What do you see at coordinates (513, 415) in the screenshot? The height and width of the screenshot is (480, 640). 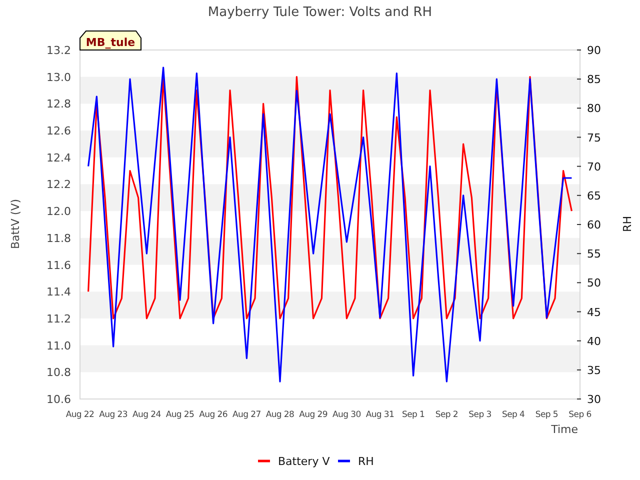 I see `x-tick-label: Sep 4` at bounding box center [513, 415].